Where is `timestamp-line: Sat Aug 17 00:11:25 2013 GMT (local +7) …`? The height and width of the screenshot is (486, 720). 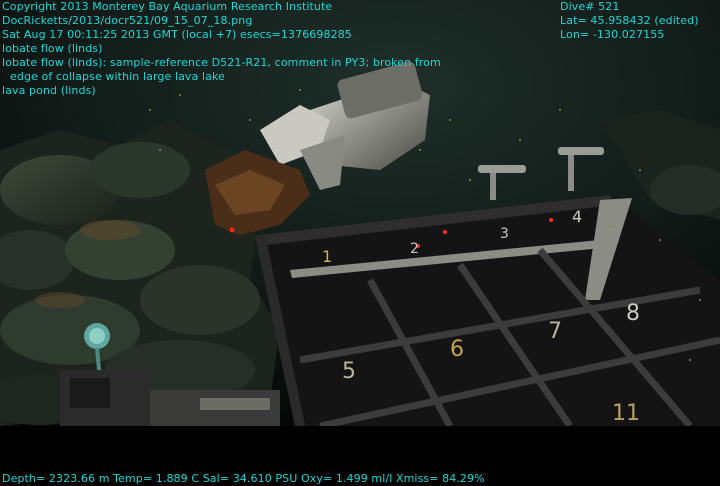 timestamp-line: Sat Aug 17 00:11:25 2013 GMT (local +7) … is located at coordinates (177, 34).